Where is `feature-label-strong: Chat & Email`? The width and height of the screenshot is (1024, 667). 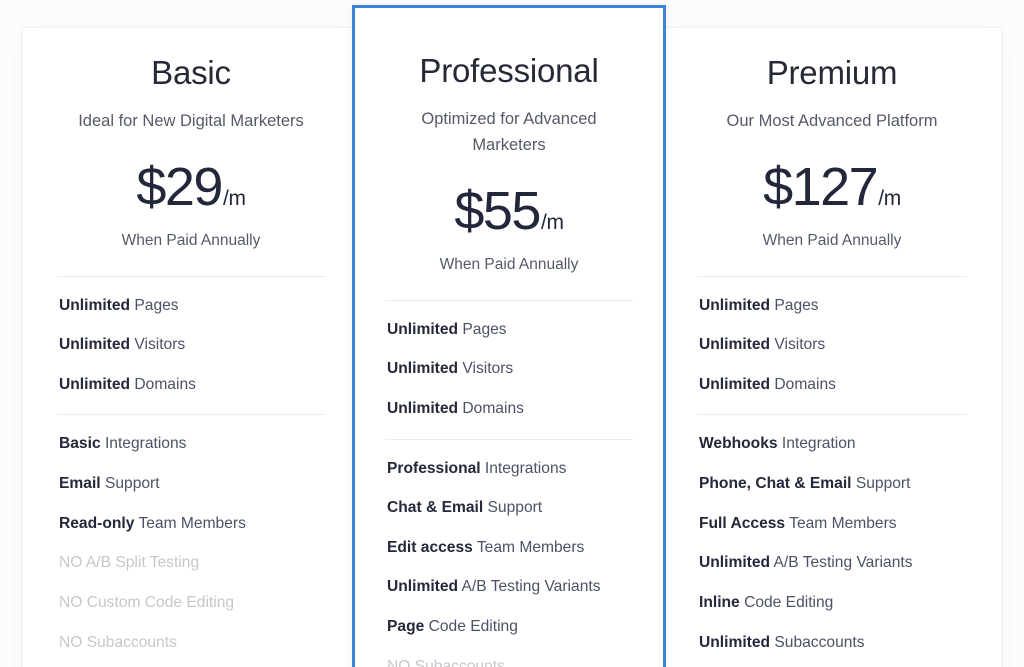 feature-label-strong: Chat & Email is located at coordinates (435, 508).